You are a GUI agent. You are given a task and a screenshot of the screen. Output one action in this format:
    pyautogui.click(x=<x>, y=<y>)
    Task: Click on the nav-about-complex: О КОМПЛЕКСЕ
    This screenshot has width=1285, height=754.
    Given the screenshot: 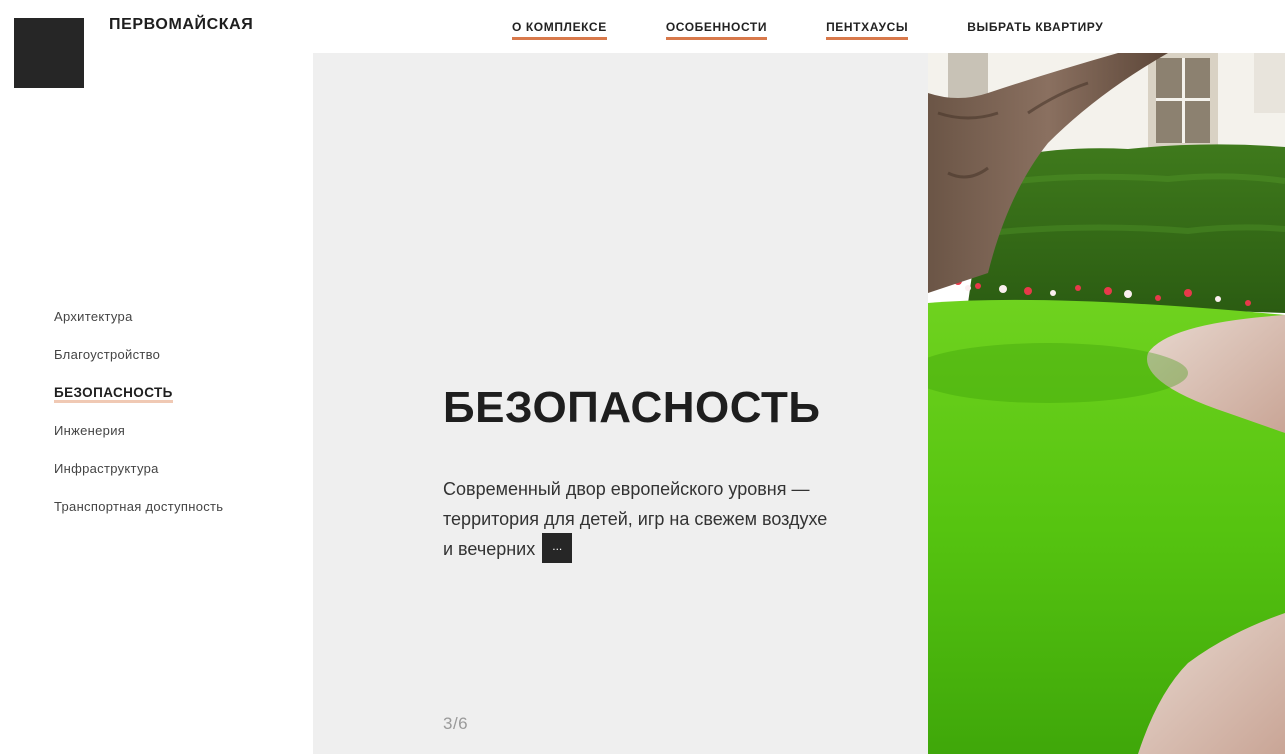 What is the action you would take?
    pyautogui.click(x=559, y=30)
    